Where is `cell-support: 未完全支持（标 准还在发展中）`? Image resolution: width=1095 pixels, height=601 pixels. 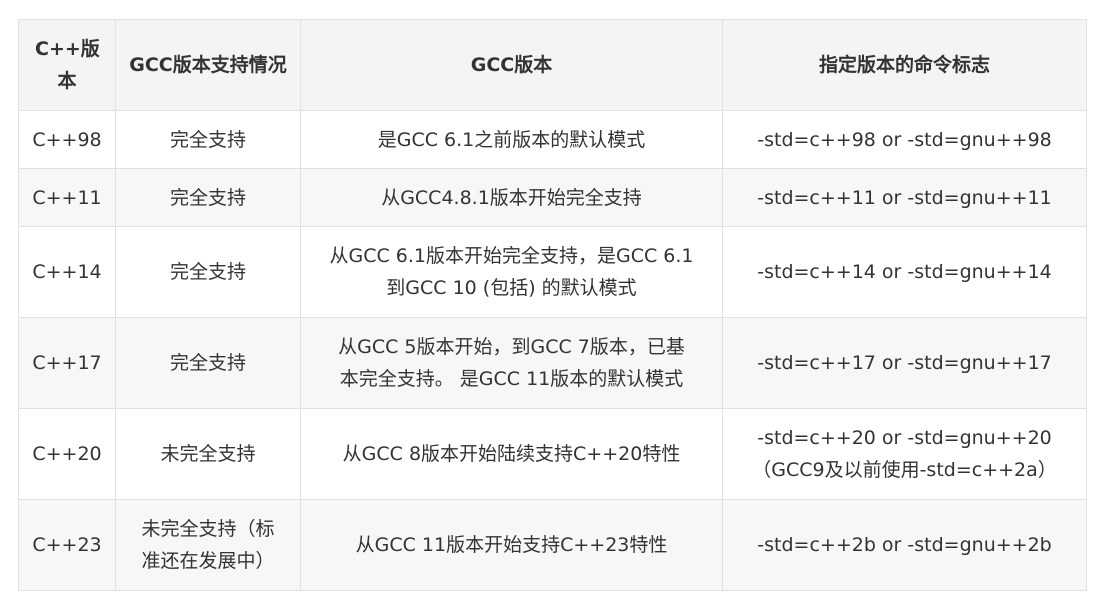
cell-support: 未完全支持（标 准还在发展中） is located at coordinates (208, 545).